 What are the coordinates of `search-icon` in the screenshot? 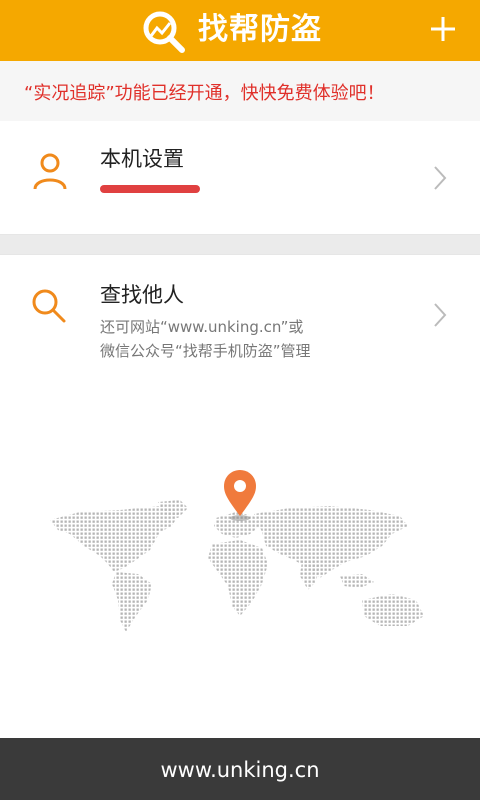 It's located at (49, 306).